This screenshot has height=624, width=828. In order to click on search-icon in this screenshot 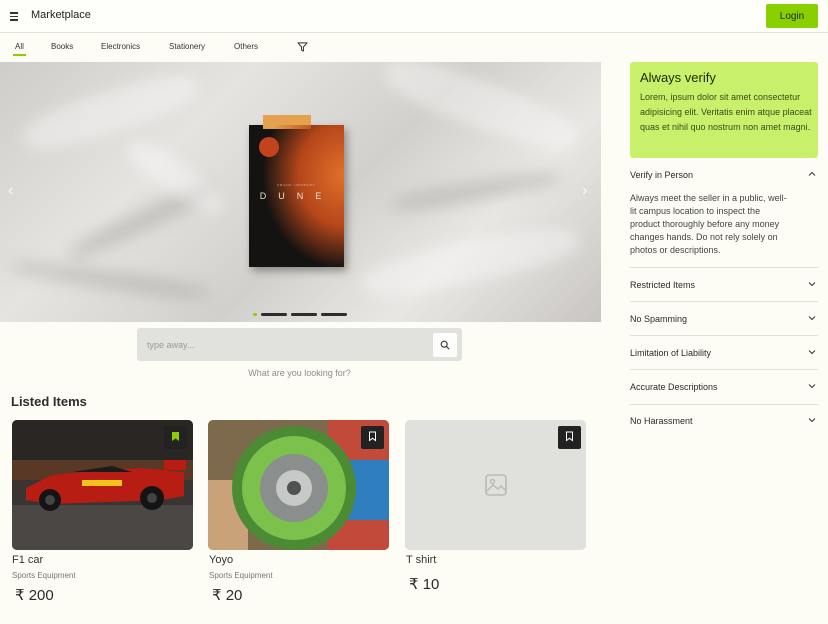, I will do `click(445, 344)`.